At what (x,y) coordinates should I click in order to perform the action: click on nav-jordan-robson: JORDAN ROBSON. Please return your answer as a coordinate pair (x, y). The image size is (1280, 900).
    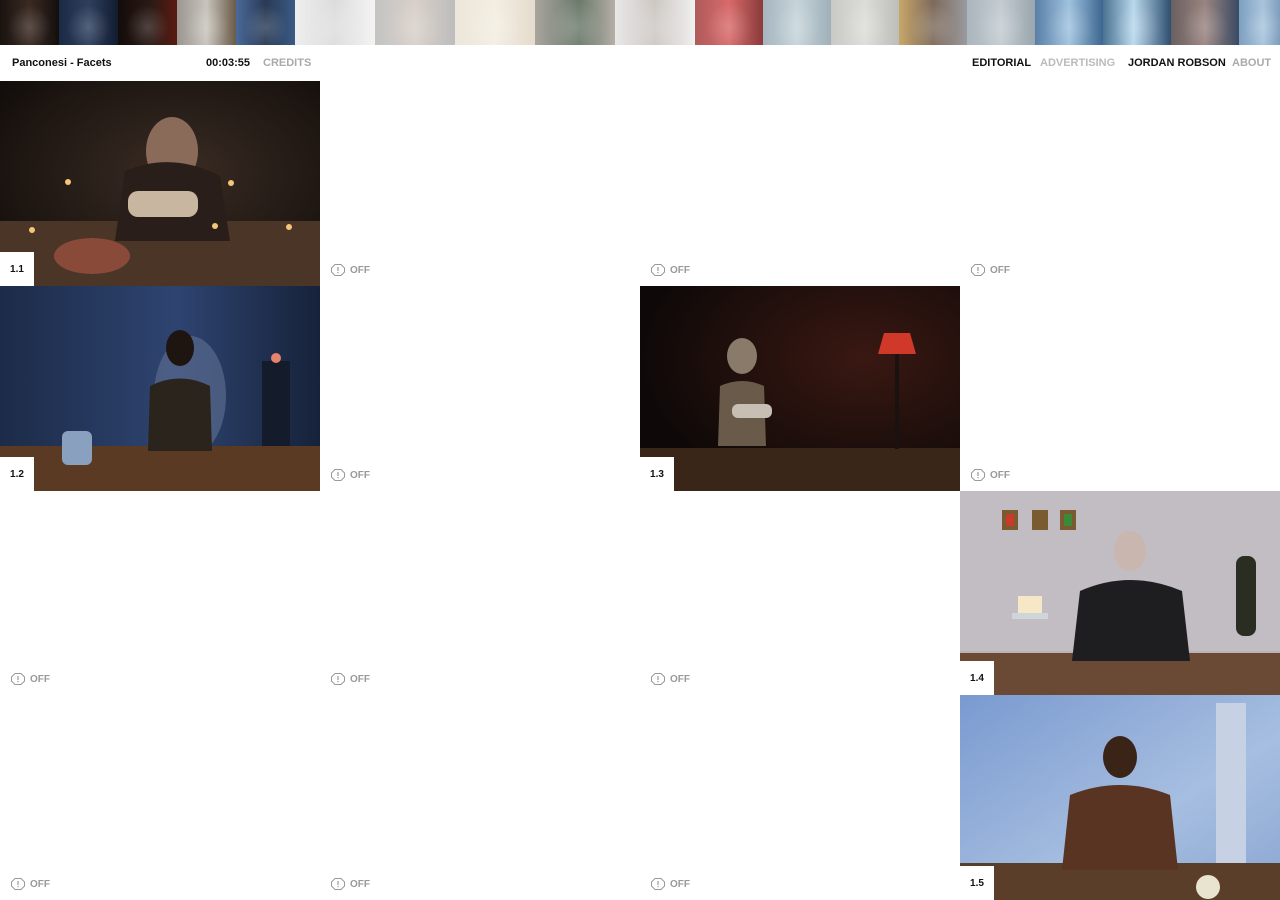
    Looking at the image, I should click on (1177, 63).